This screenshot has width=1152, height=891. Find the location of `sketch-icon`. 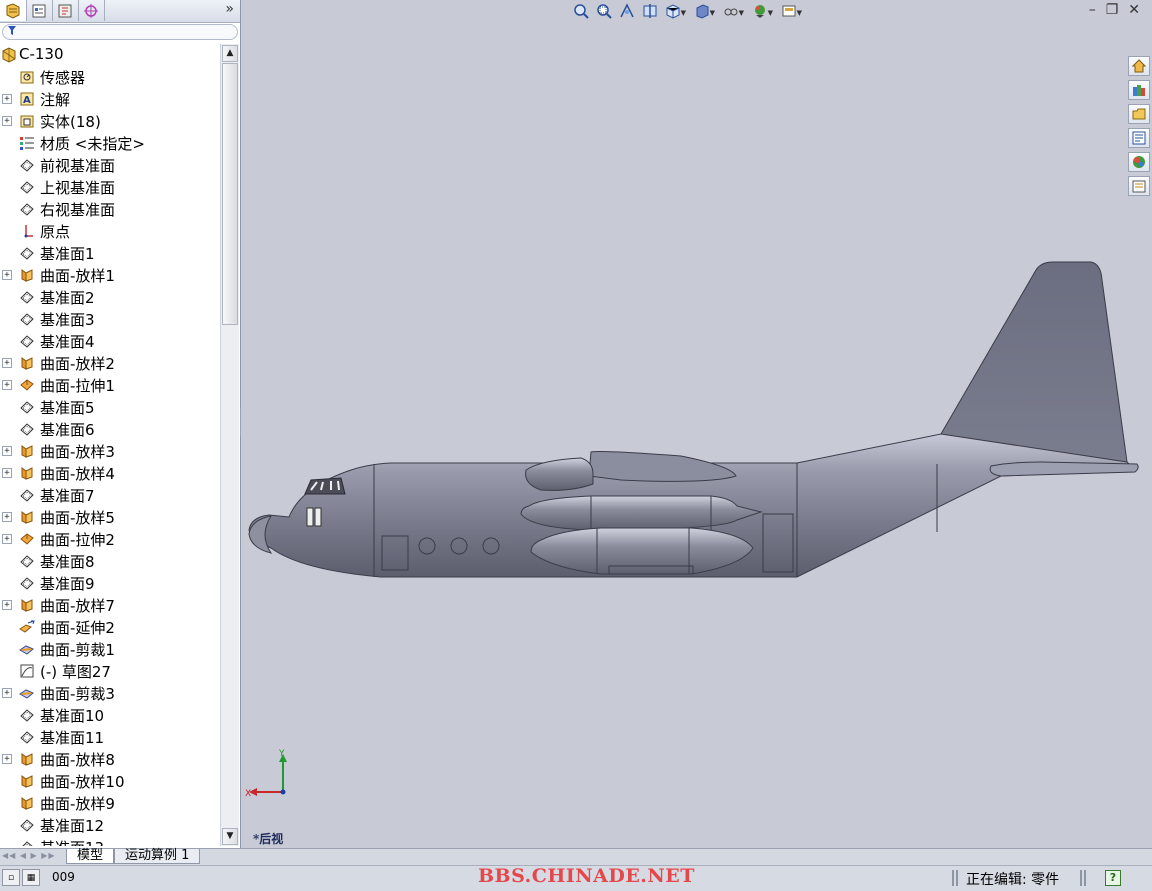

sketch-icon is located at coordinates (27, 671).